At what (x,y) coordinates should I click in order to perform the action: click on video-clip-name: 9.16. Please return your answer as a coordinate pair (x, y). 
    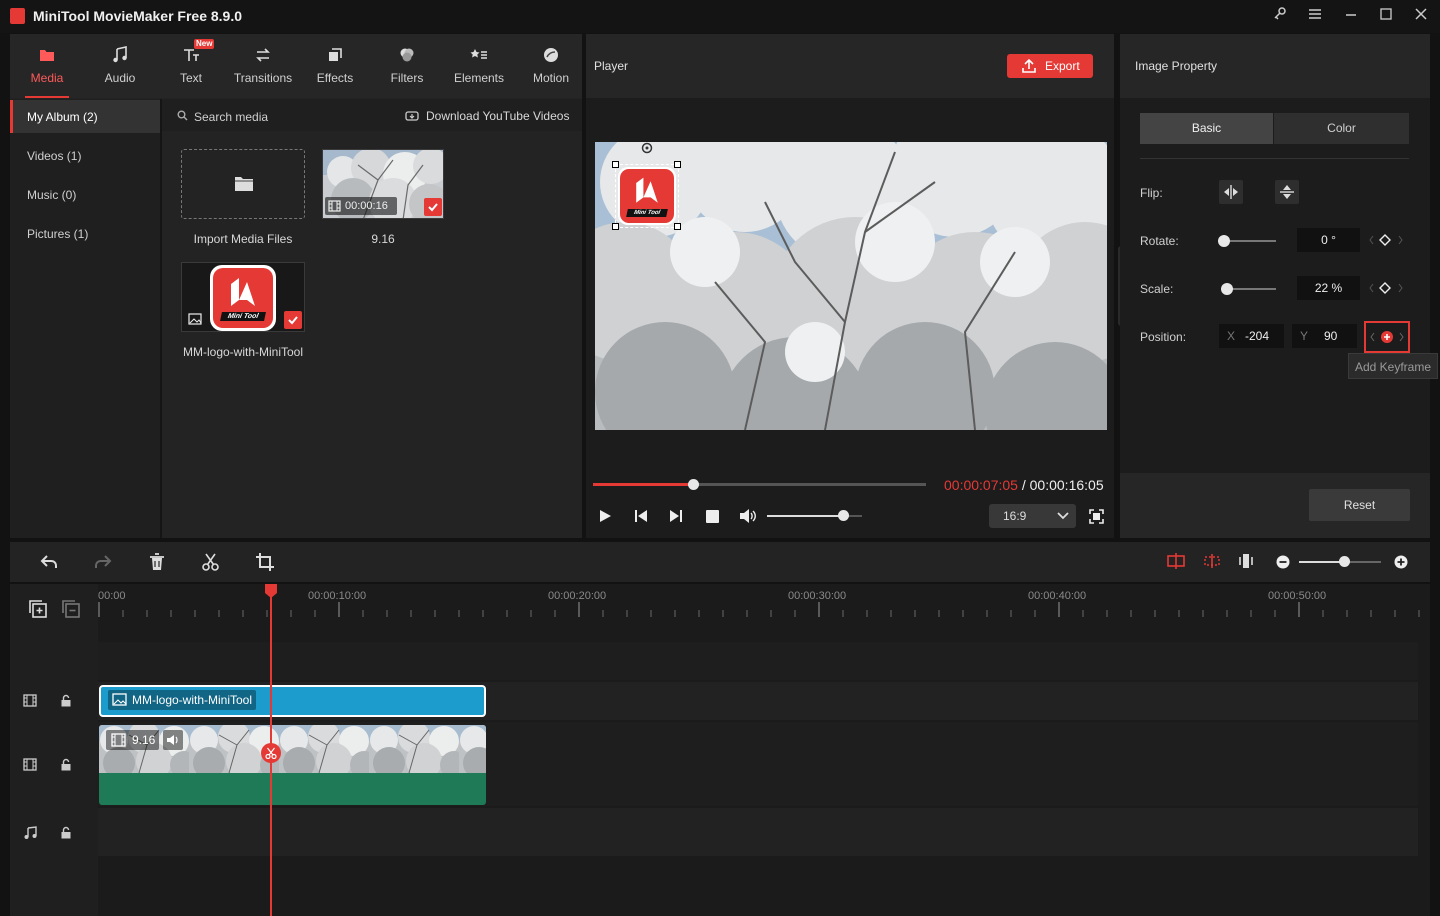
    Looking at the image, I should click on (144, 740).